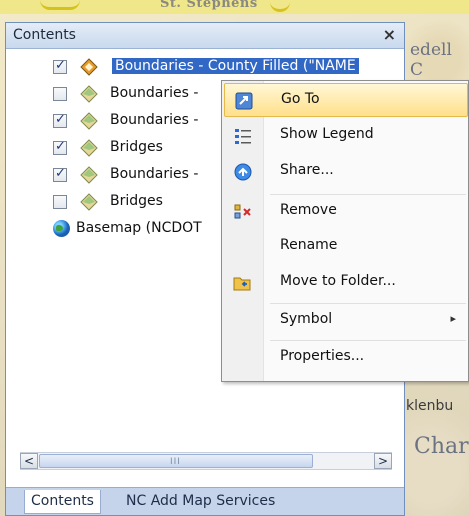  I want to click on panel-title: Contents, so click(44, 35).